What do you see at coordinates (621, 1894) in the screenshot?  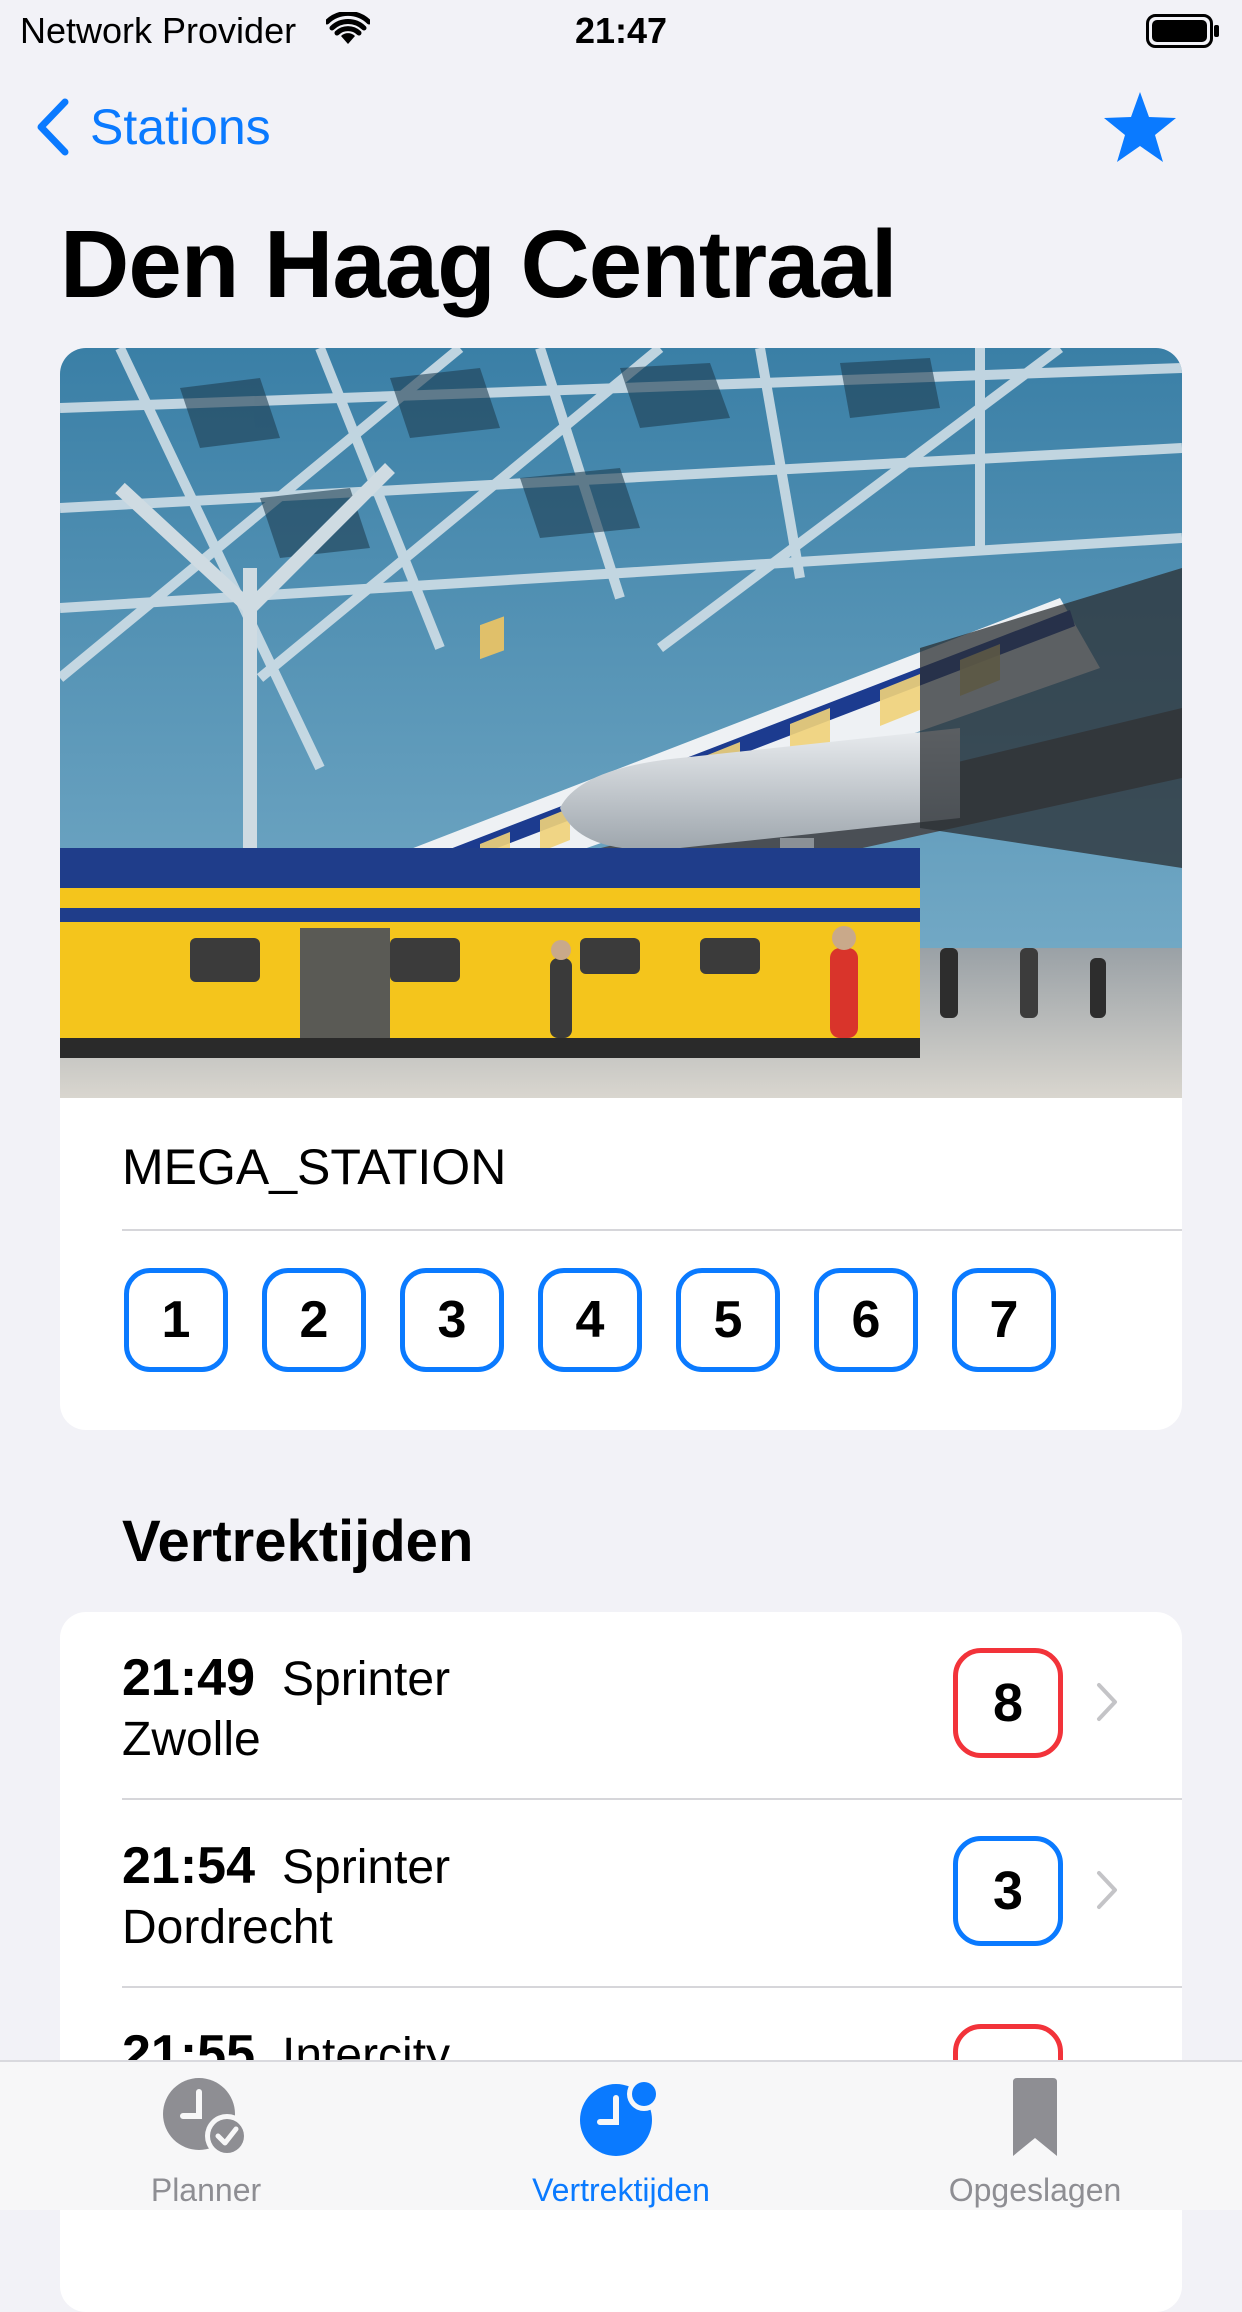 I see `departure-row: 21:54 Sprinter Dordrecht 3` at bounding box center [621, 1894].